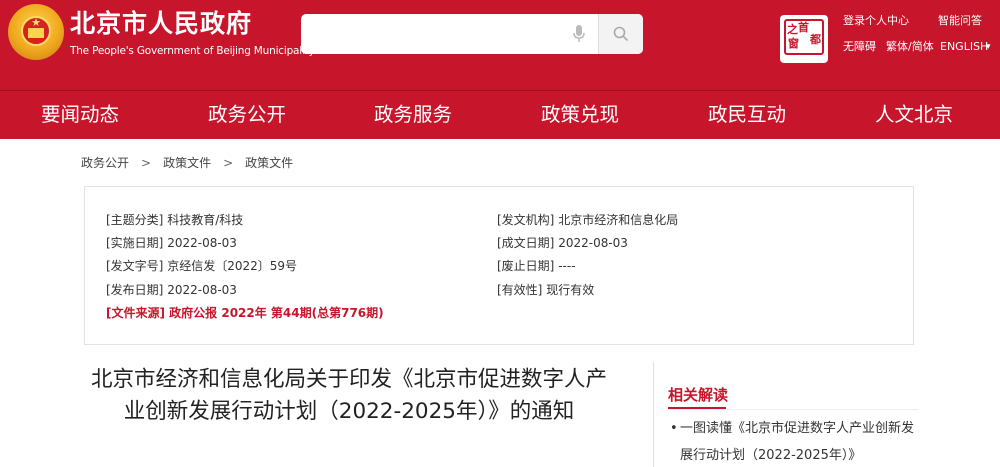 This screenshot has height=467, width=1000. Describe the element at coordinates (747, 115) in the screenshot. I see `nav-item-interaction: 政民互动` at that location.